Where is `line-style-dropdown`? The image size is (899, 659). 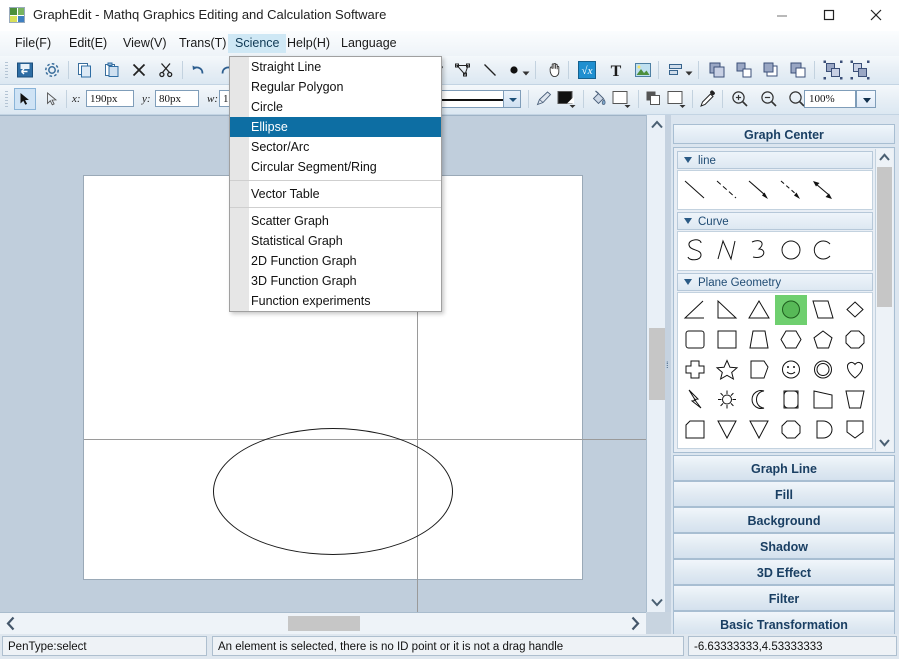 line-style-dropdown is located at coordinates (512, 99).